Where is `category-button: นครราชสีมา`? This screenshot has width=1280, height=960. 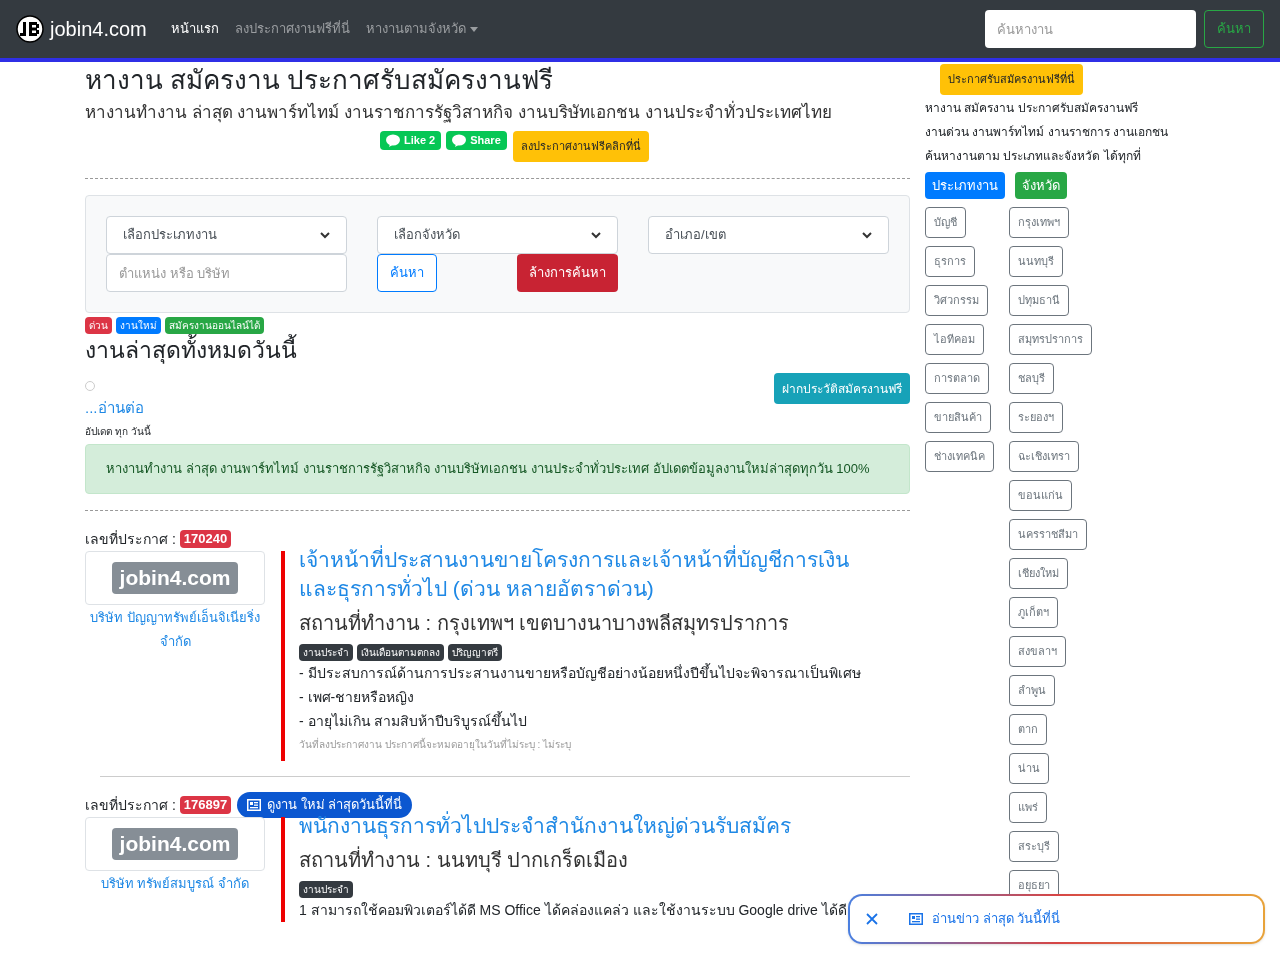 category-button: นครราชสีมา is located at coordinates (1048, 534).